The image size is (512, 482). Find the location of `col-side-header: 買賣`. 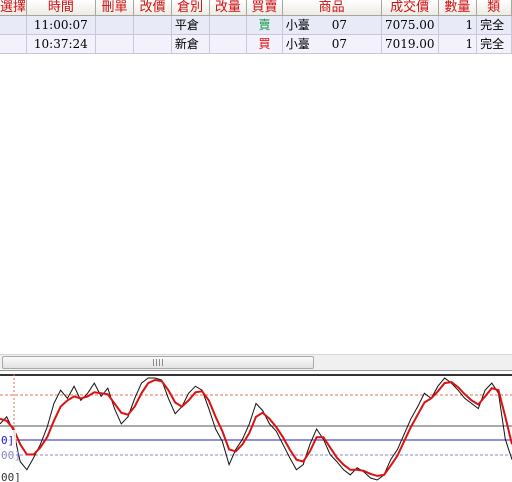

col-side-header: 買賣 is located at coordinates (264, 8).